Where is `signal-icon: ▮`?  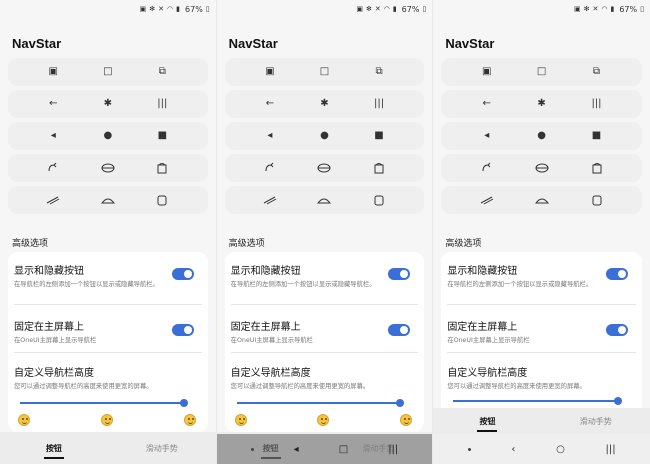
signal-icon: ▮ is located at coordinates (612, 8).